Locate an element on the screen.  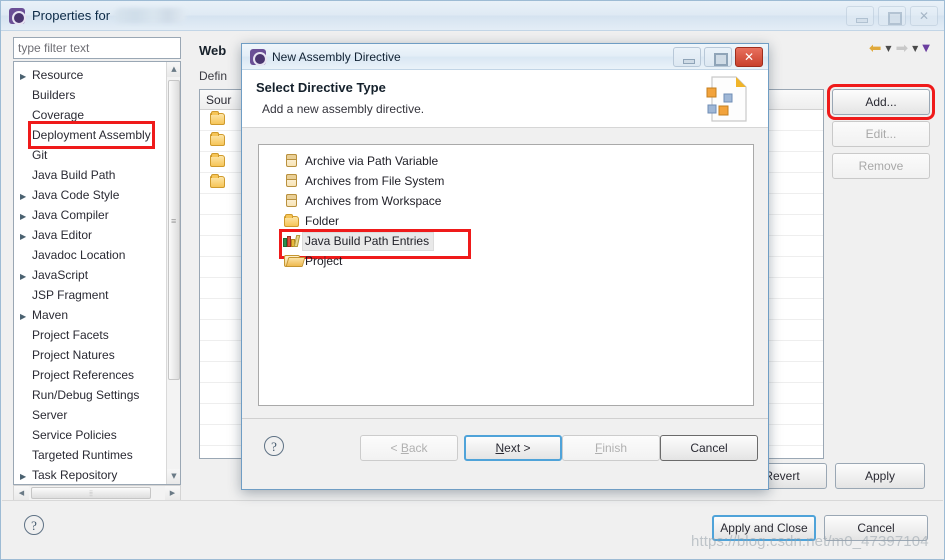
tree-vertical-scrollbar: ▲ ▼ is located at coordinates (173, 273).